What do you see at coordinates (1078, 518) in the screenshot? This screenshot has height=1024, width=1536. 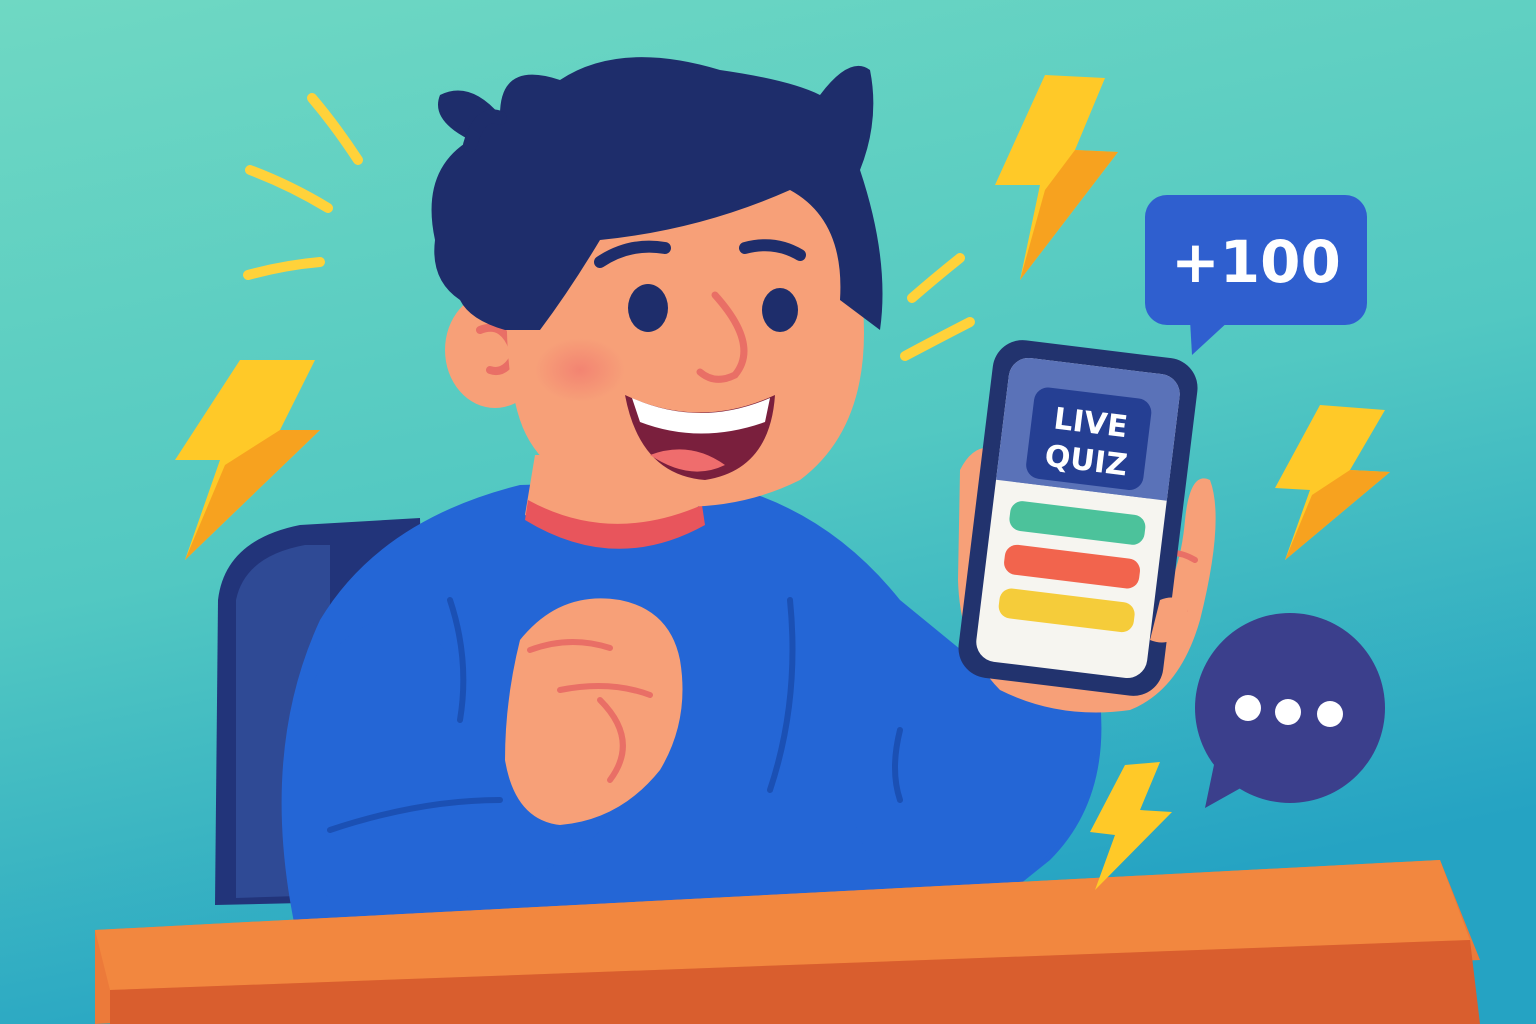 I see `phone: LIVE QUIZ` at bounding box center [1078, 518].